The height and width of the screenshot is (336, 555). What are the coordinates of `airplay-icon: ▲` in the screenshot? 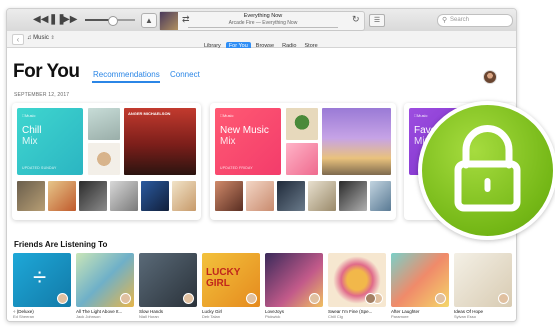 It's located at (149, 20).